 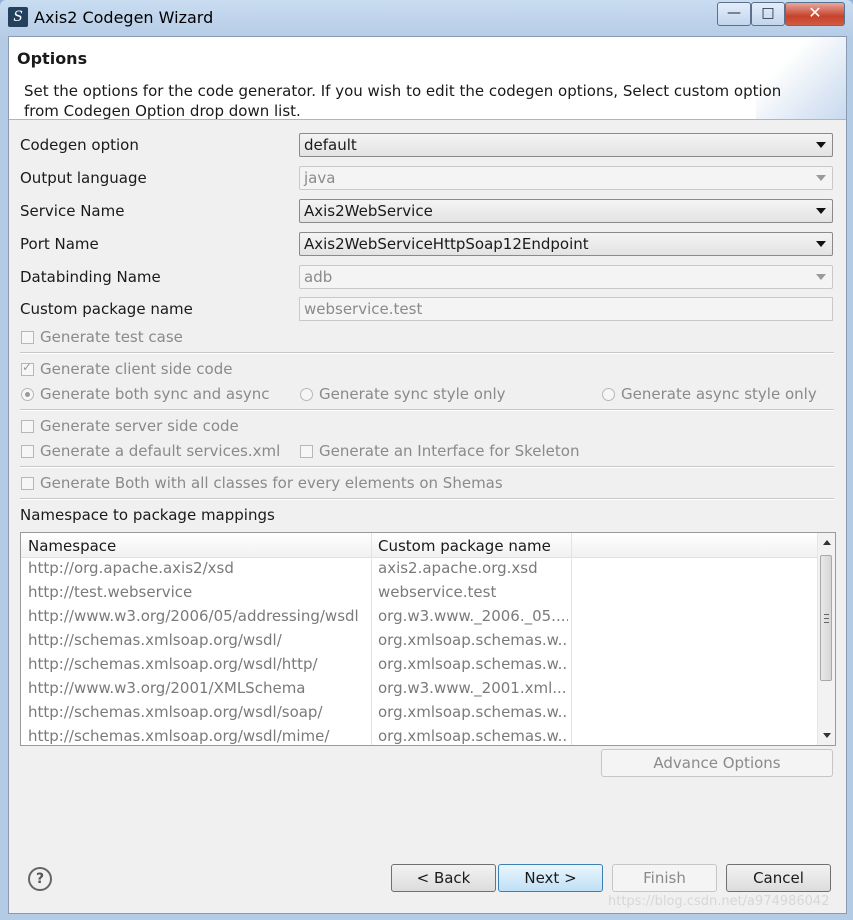 I want to click on column-header-namespace: Namespace, so click(x=72, y=546).